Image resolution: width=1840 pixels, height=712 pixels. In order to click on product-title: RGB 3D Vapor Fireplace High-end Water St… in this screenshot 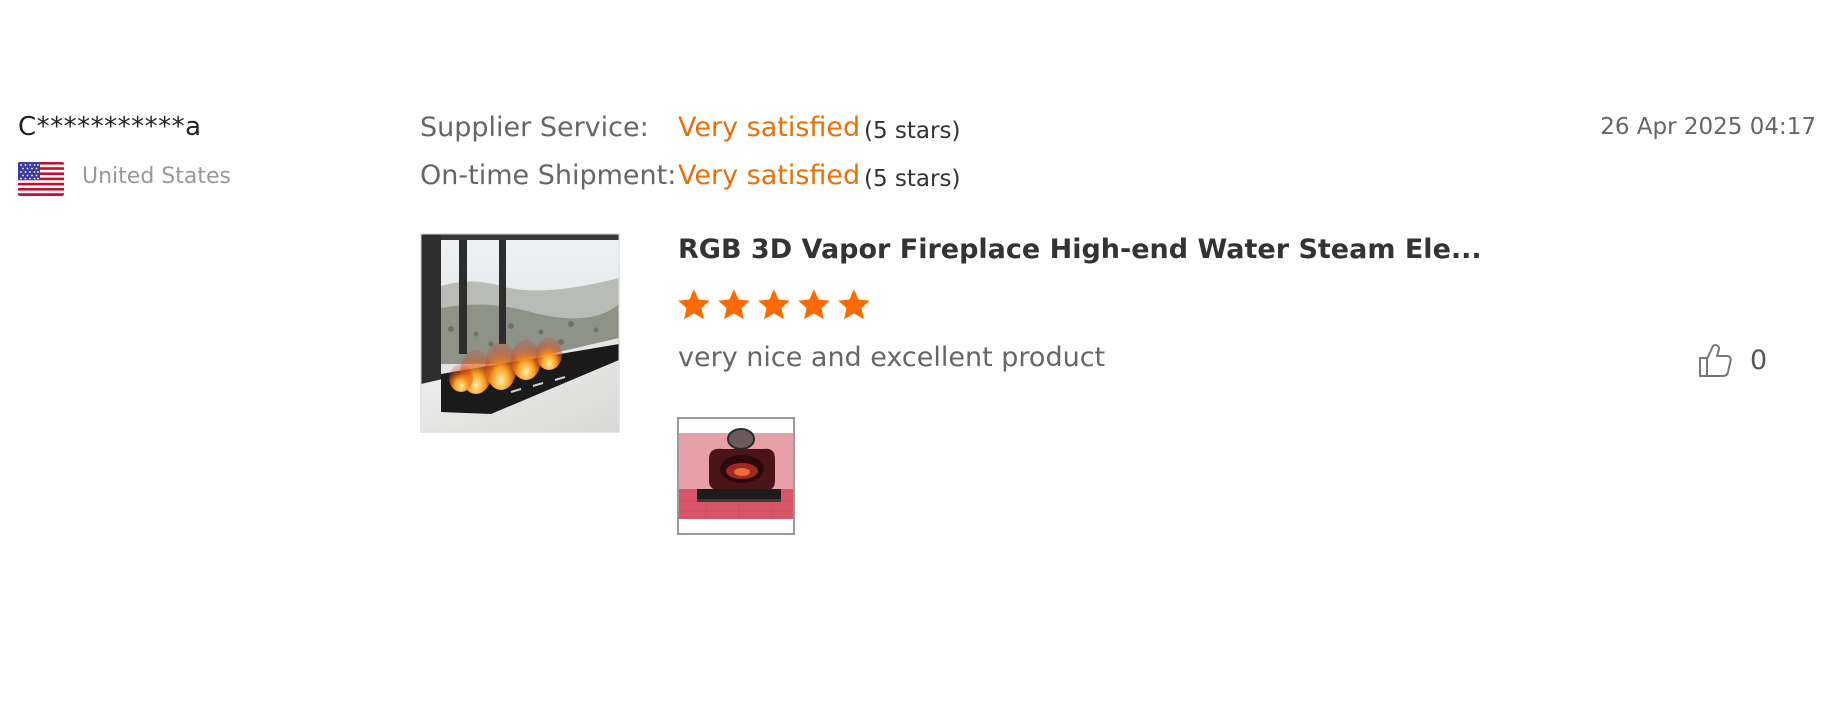, I will do `click(1080, 249)`.